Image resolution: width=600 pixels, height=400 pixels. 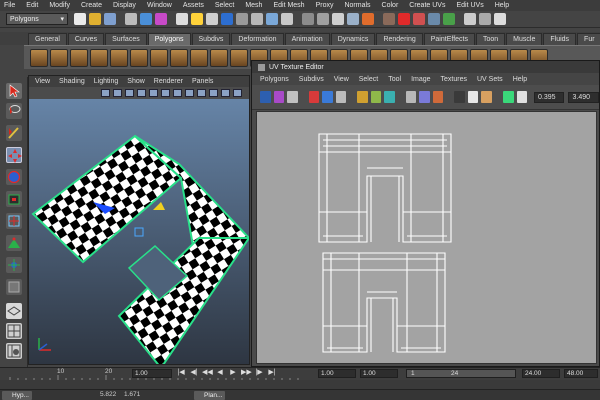 What do you see at coordinates (80, 19) in the screenshot?
I see `new-scene-icon` at bounding box center [80, 19].